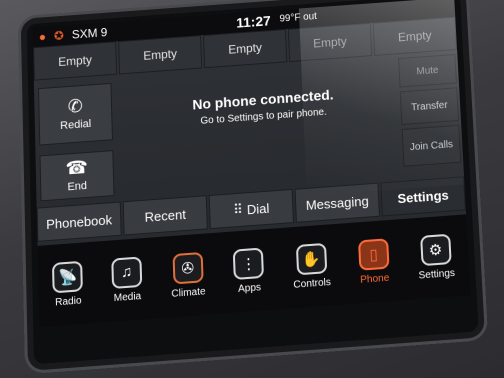 This screenshot has width=504, height=378. Describe the element at coordinates (423, 196) in the screenshot. I see `tab-settings: Settings` at that location.